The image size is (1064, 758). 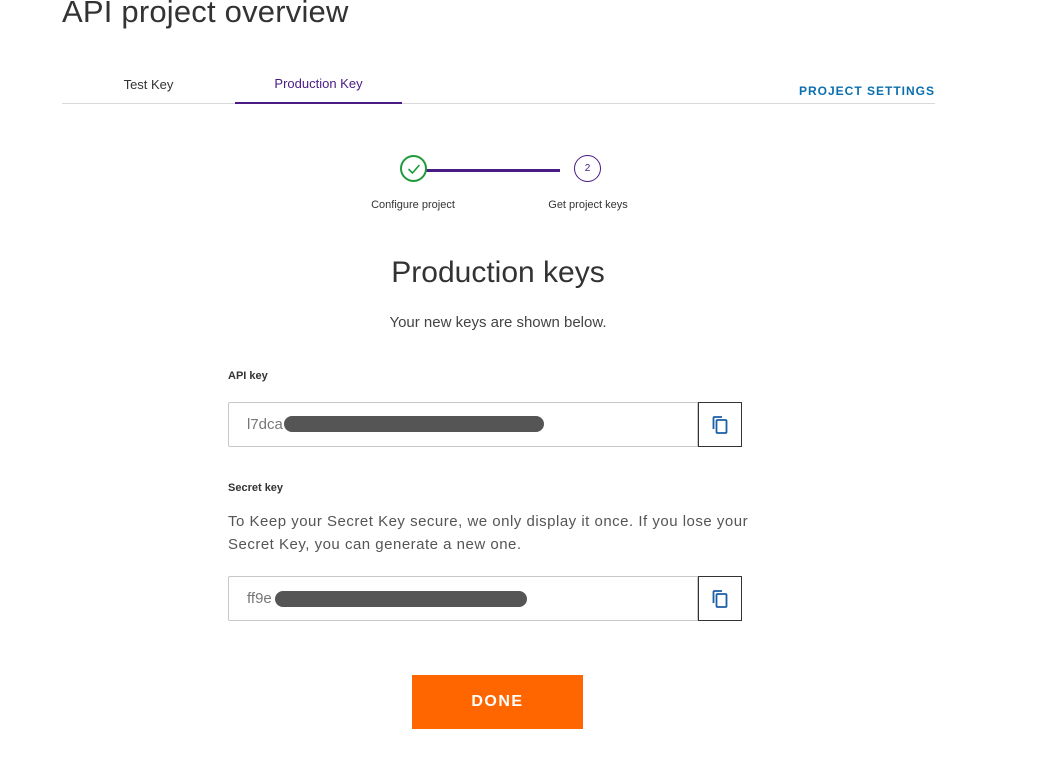 What do you see at coordinates (248, 376) in the screenshot?
I see `api-key-label: API key` at bounding box center [248, 376].